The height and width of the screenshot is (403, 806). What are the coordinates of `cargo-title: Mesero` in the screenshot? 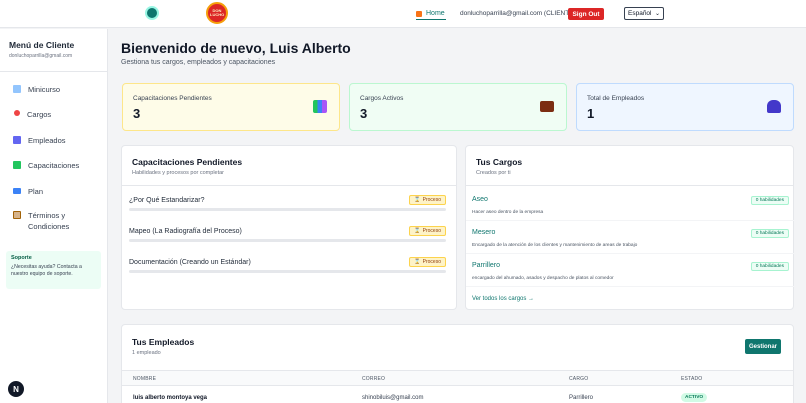 It's located at (484, 232).